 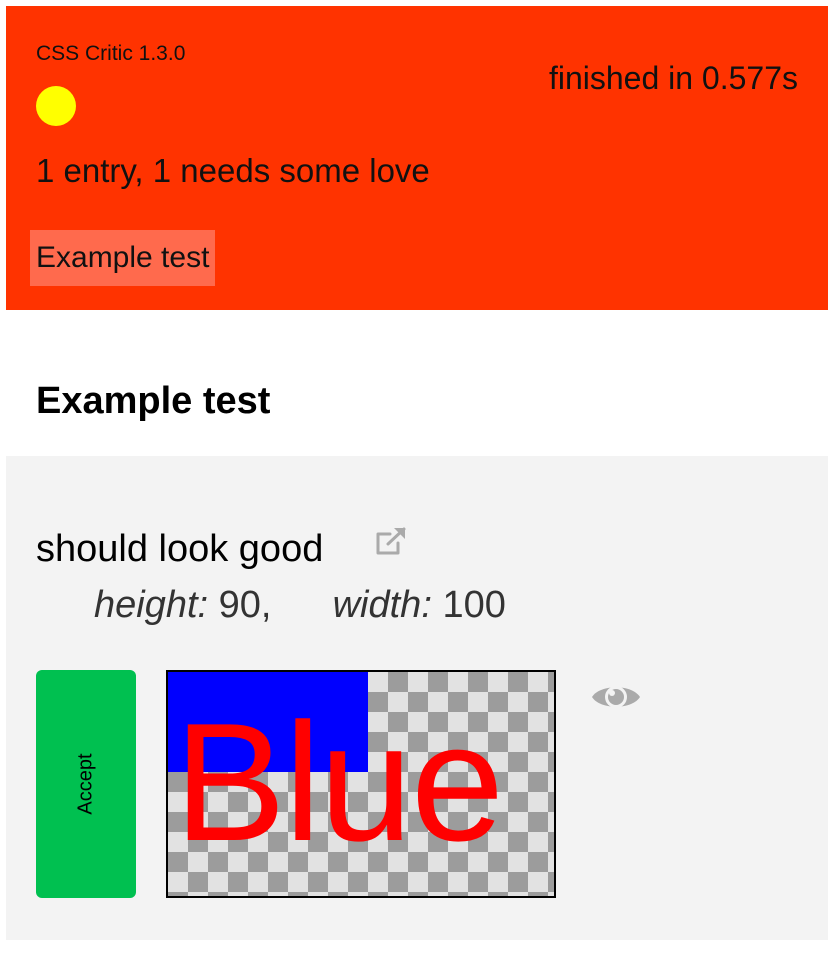 What do you see at coordinates (123, 258) in the screenshot?
I see `entry-link-example-test: Example test` at bounding box center [123, 258].